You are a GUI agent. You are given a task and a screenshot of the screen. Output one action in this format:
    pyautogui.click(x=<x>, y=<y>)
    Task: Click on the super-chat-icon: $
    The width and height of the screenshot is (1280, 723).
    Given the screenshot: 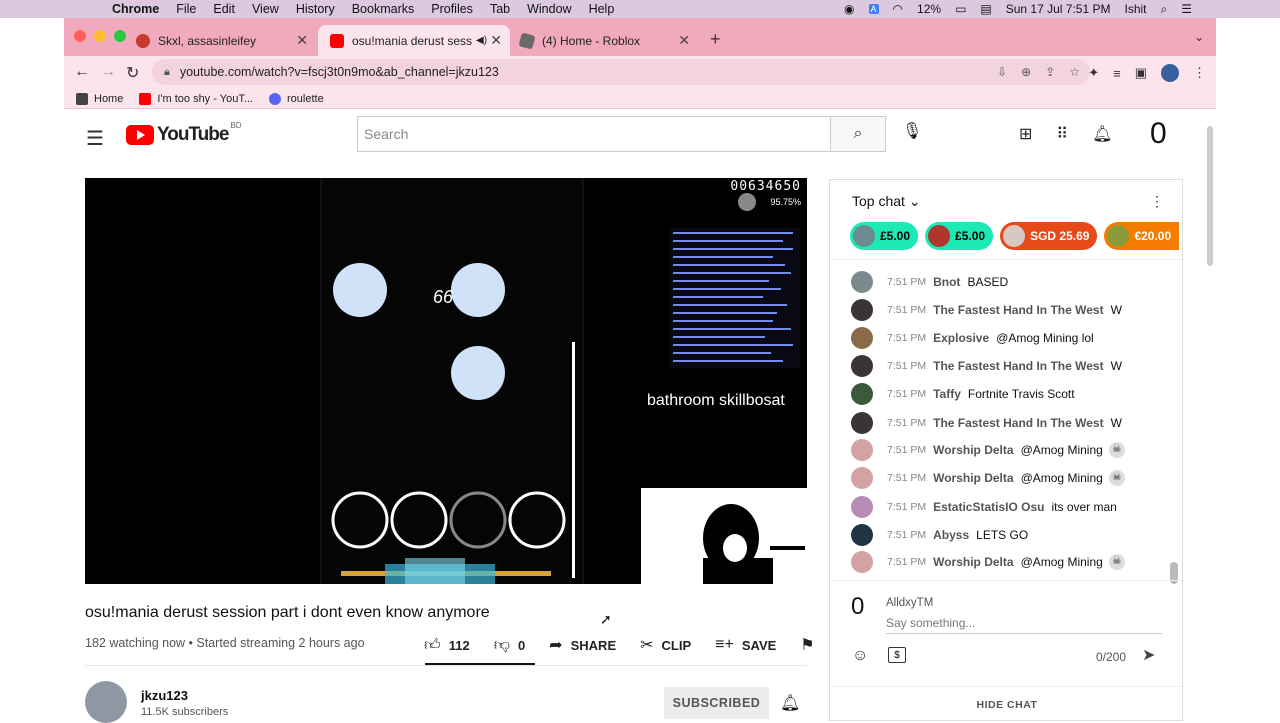 What is the action you would take?
    pyautogui.click(x=897, y=655)
    